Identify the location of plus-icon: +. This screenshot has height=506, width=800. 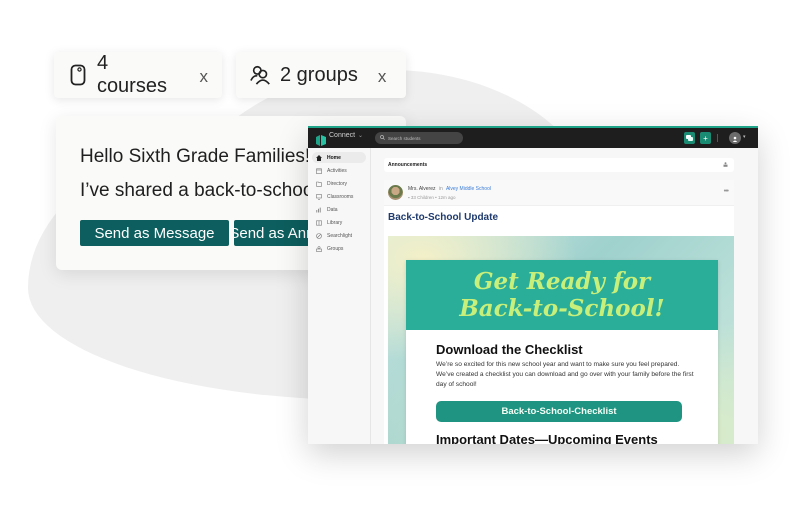
(705, 138).